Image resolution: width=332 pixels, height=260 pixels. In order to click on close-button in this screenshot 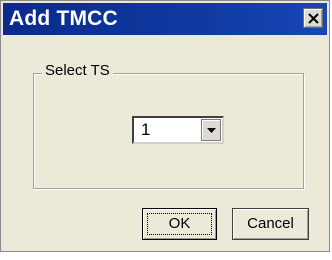, I will do `click(313, 18)`.